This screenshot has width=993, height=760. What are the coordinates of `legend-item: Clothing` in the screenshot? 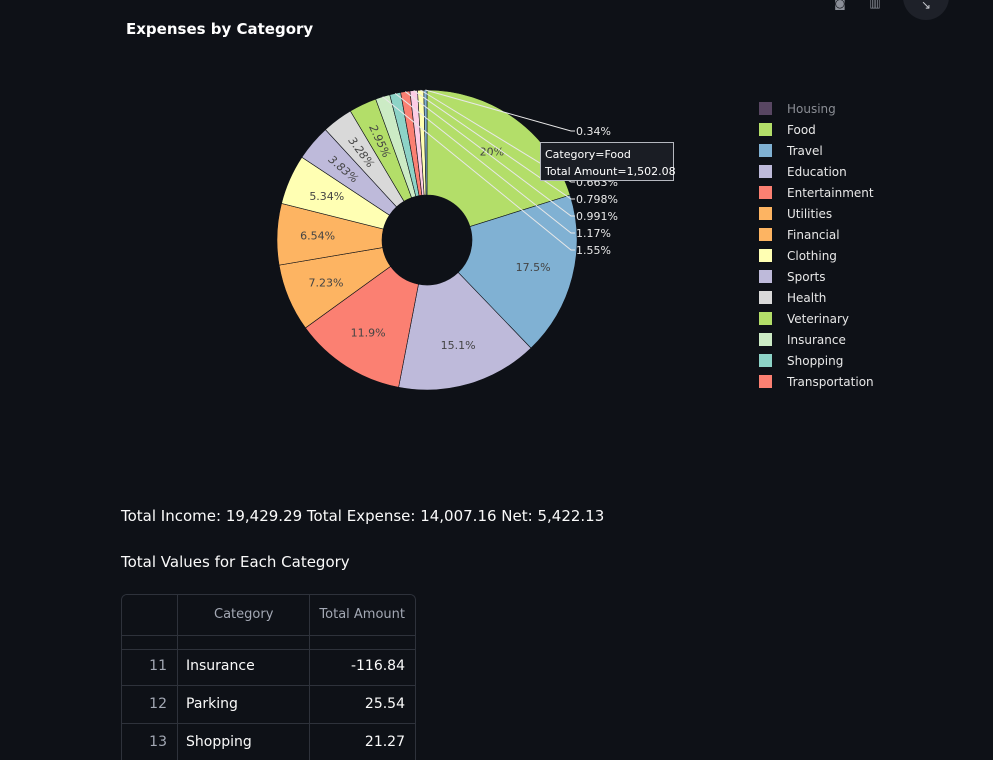 It's located at (816, 255).